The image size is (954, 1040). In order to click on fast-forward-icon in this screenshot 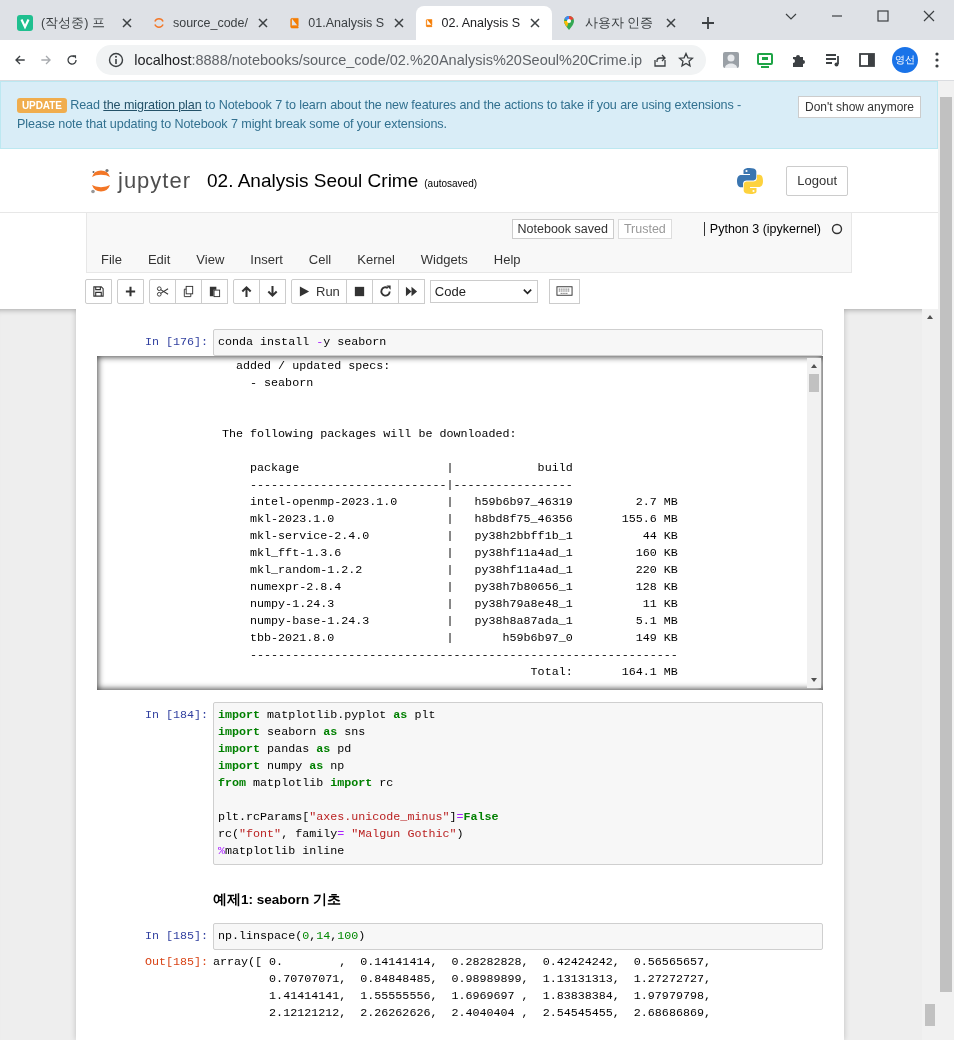, I will do `click(411, 291)`.